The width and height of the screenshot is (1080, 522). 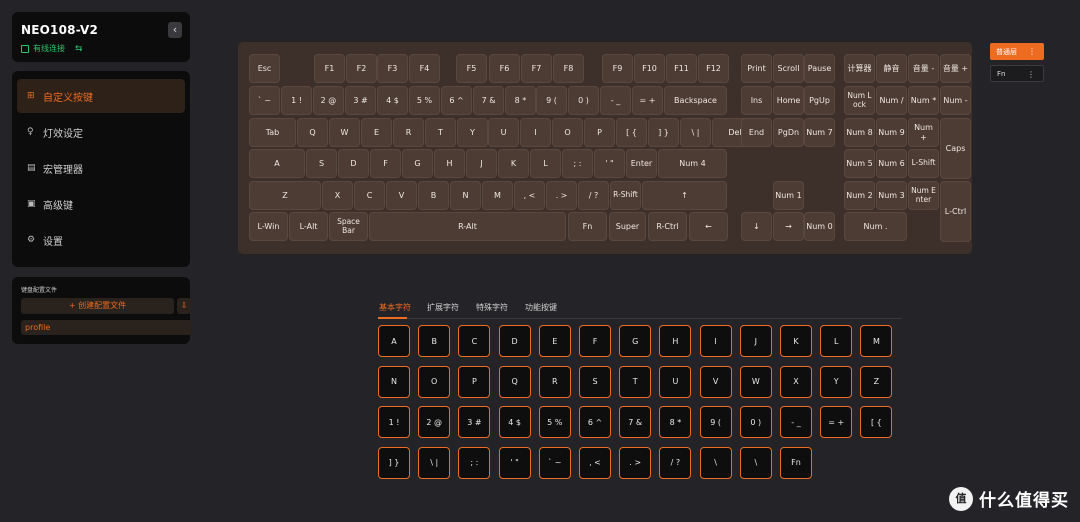 I want to click on char-key: 9 (, so click(x=715, y=422).